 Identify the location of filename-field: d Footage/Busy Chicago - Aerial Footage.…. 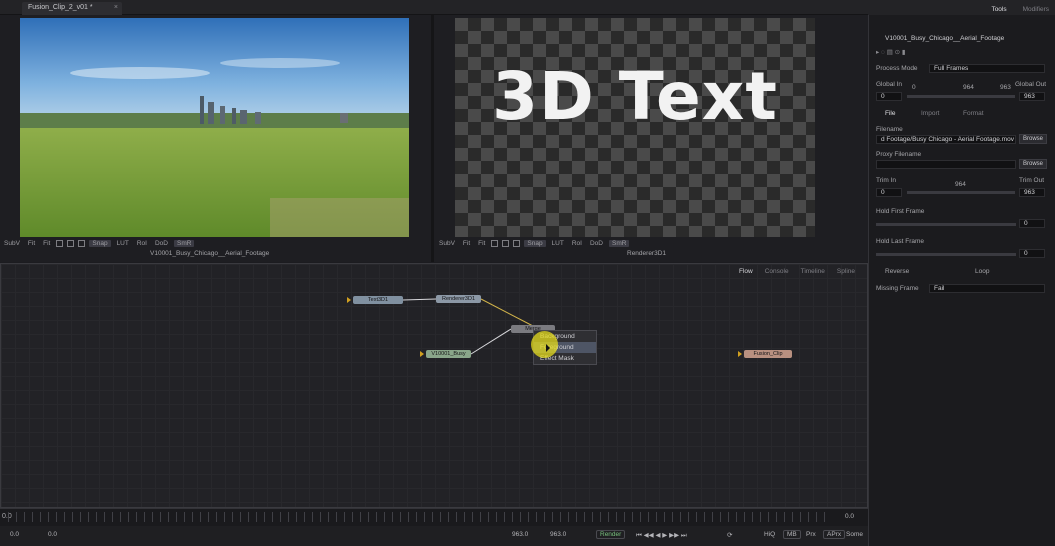
(946, 139).